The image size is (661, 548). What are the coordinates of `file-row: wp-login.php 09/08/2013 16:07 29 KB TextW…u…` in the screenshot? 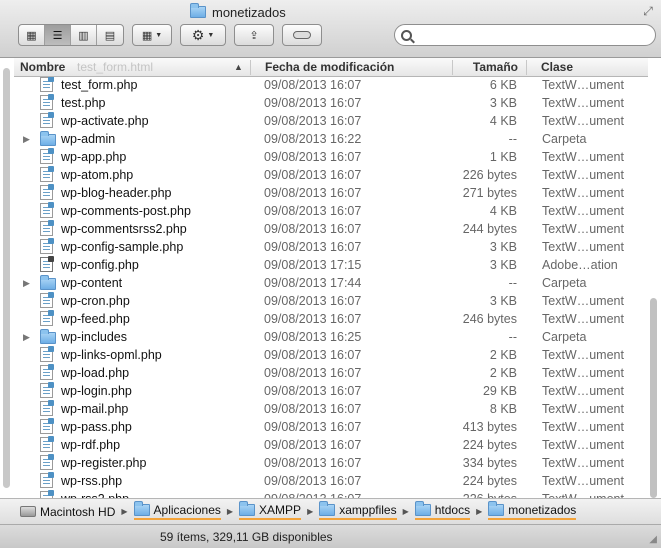 It's located at (330, 391).